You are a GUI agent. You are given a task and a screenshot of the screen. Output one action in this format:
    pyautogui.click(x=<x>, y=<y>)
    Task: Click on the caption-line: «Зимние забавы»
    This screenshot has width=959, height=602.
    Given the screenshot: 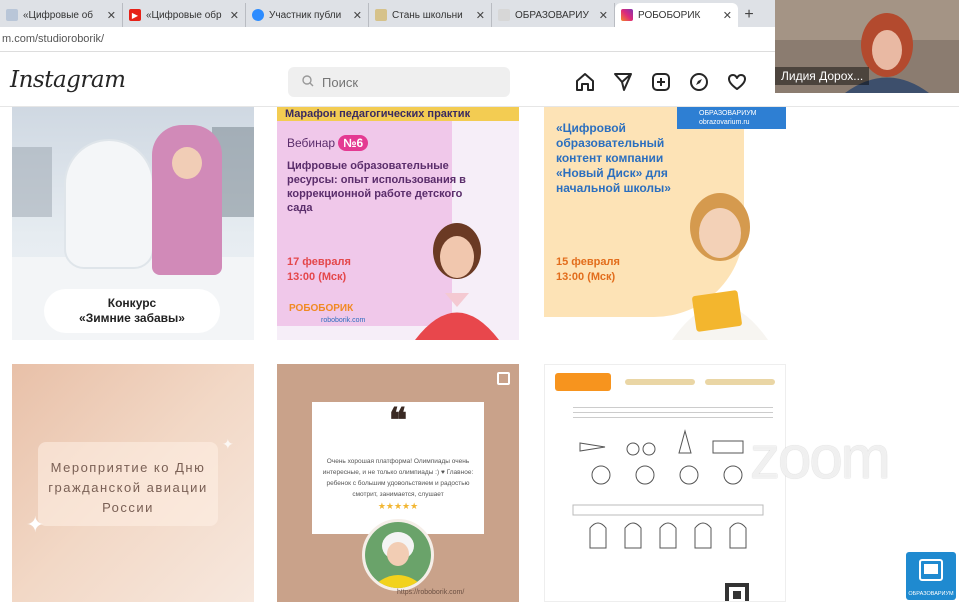 What is the action you would take?
    pyautogui.click(x=132, y=318)
    